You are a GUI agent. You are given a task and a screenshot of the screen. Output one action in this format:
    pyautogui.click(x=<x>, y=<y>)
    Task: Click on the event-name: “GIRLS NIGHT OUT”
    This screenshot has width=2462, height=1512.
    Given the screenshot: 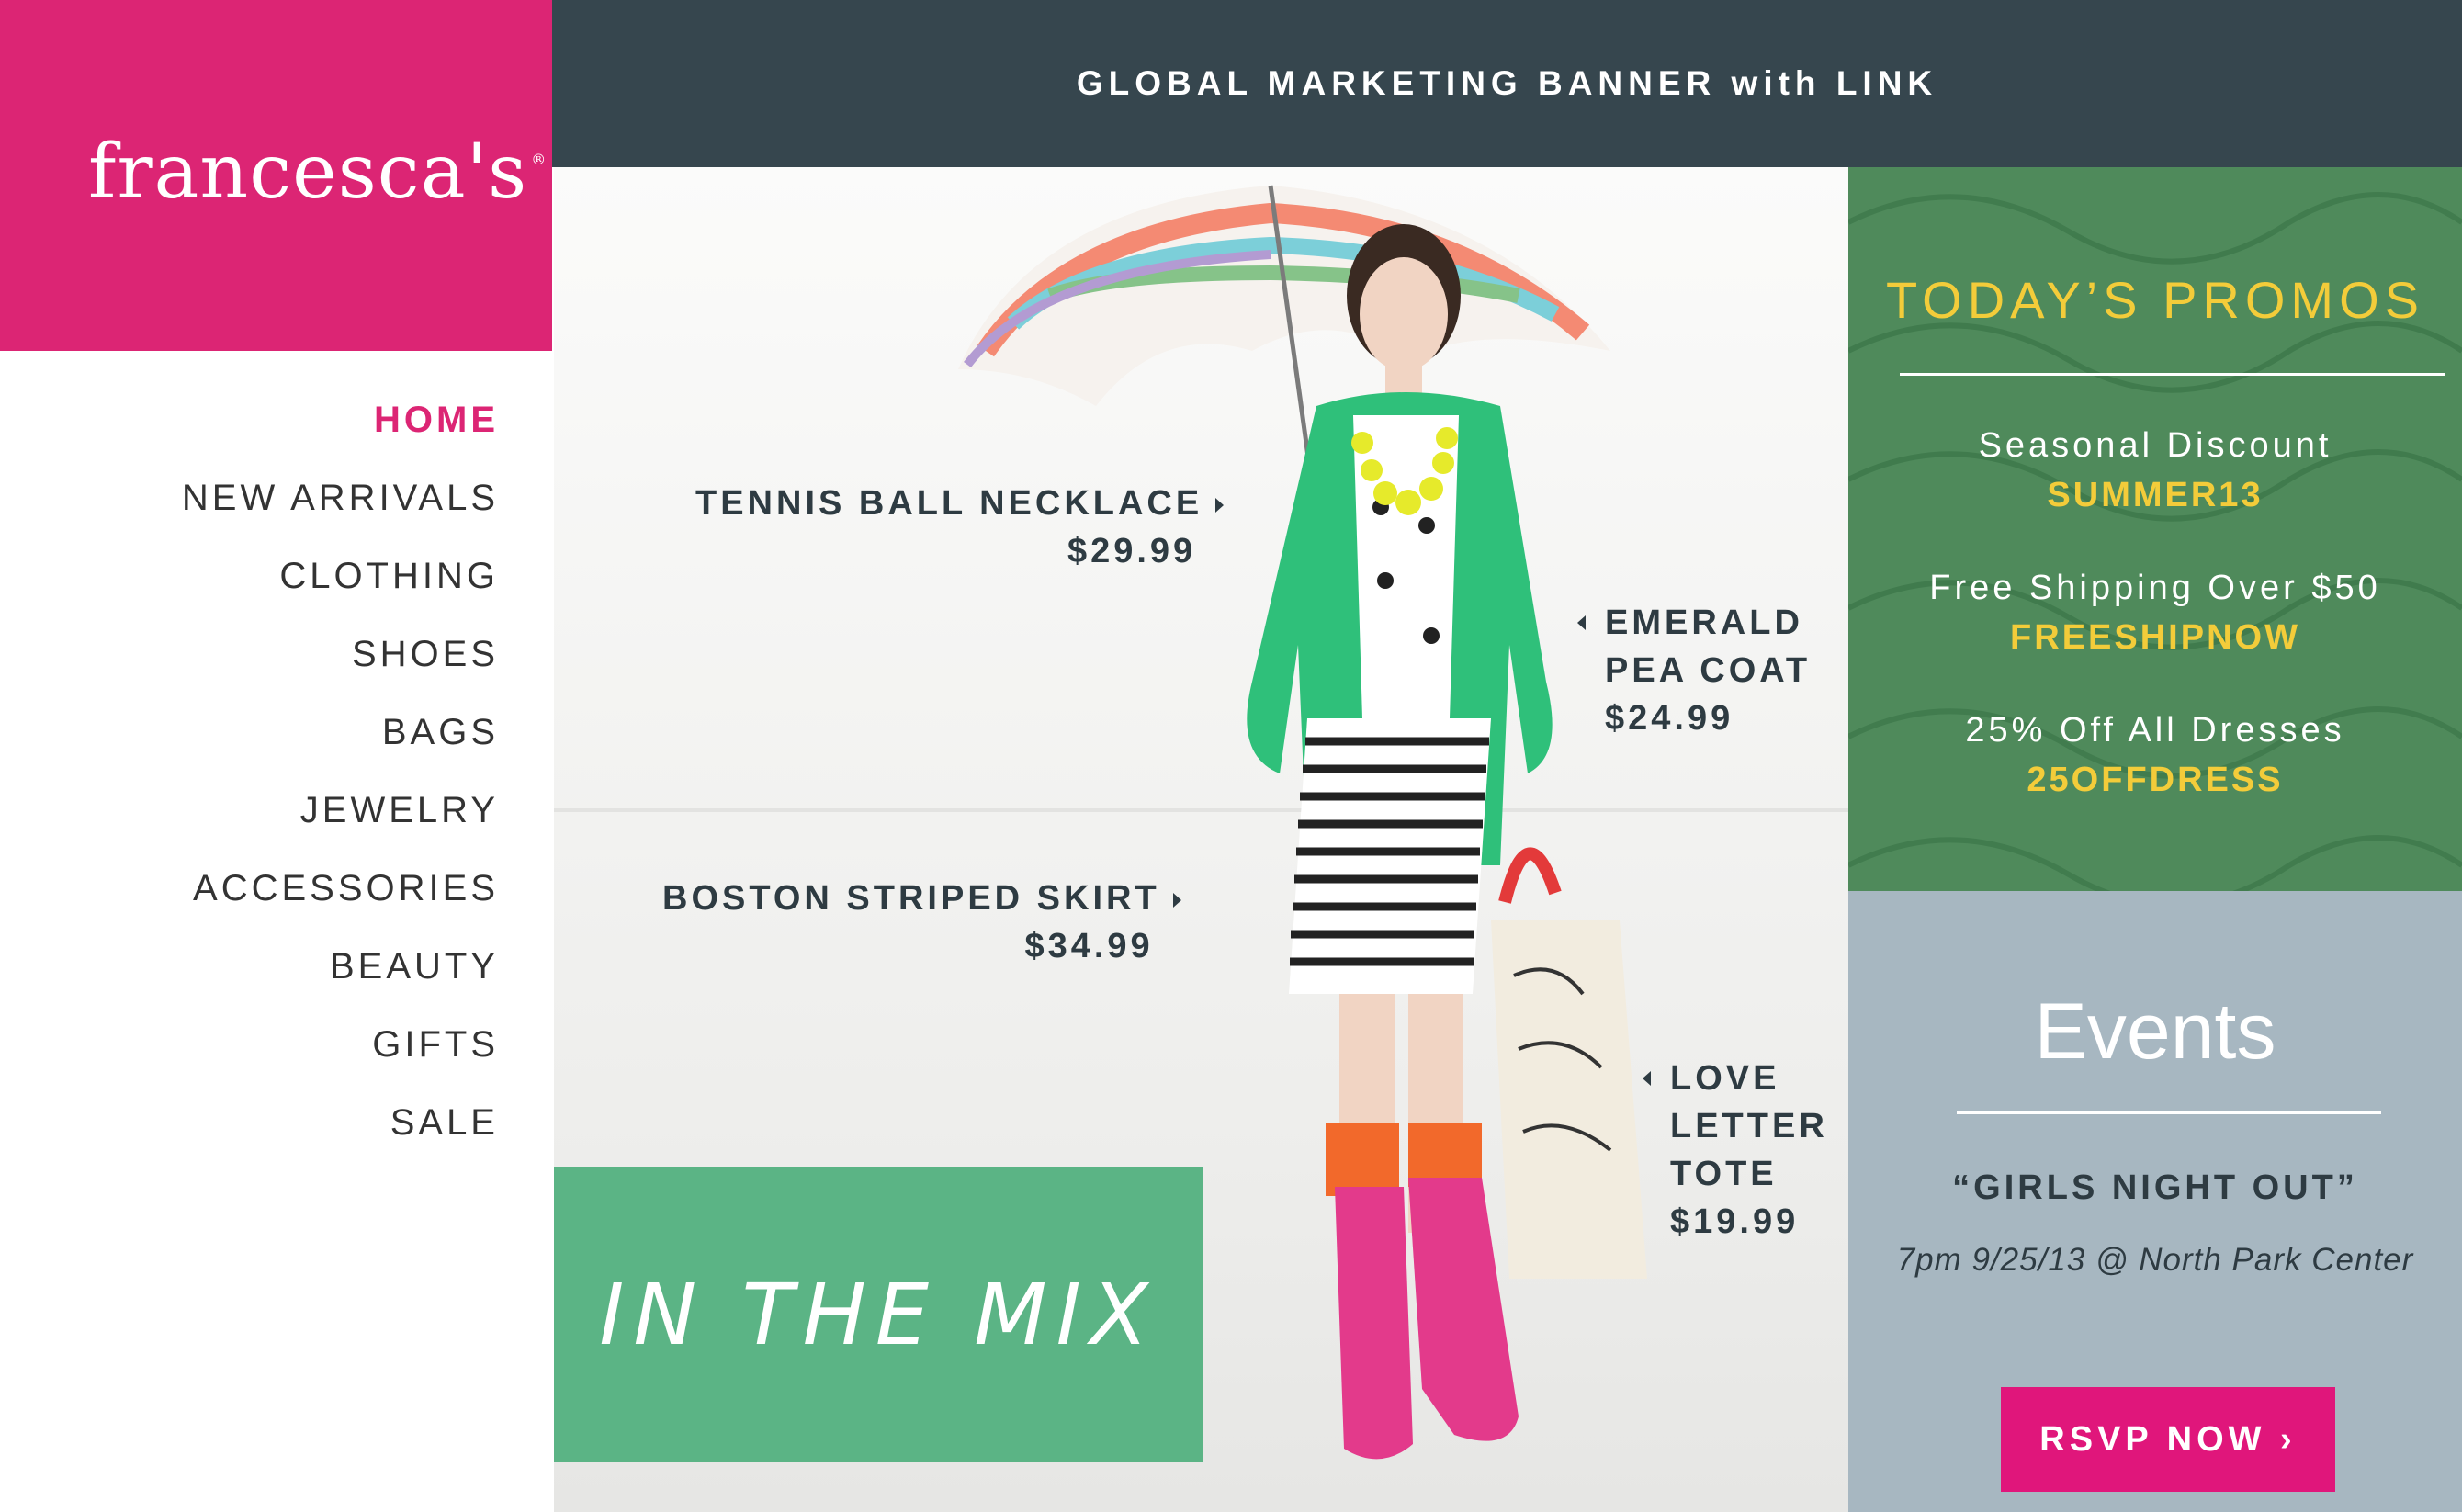 What is the action you would take?
    pyautogui.click(x=2155, y=1187)
    